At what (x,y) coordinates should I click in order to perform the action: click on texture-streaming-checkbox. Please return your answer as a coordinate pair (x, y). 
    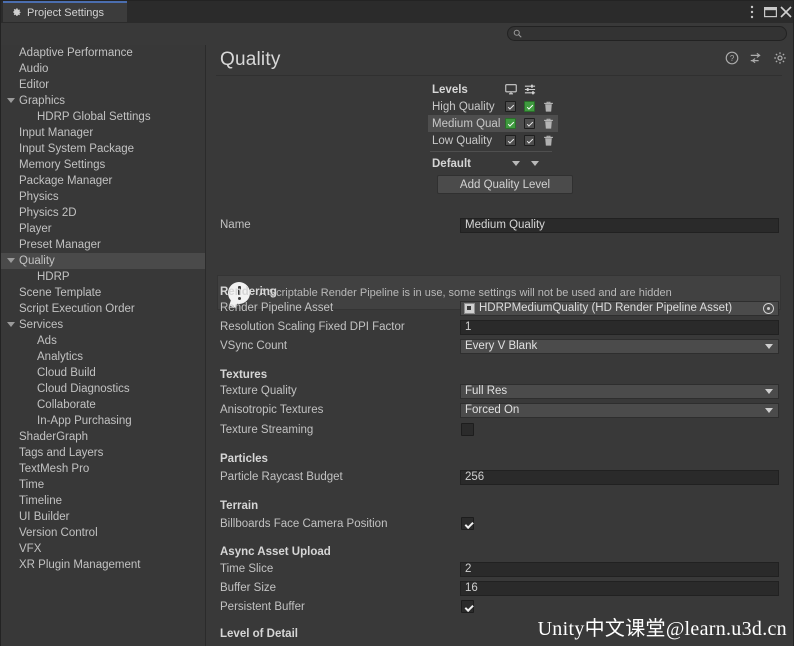
    Looking at the image, I should click on (467, 429).